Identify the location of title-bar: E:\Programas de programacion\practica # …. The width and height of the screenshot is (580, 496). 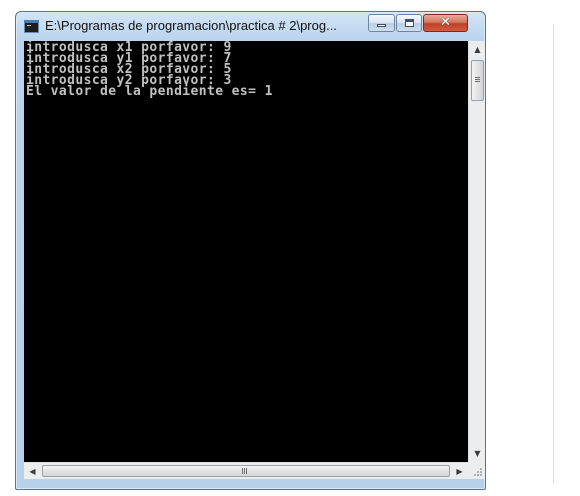
(250, 27).